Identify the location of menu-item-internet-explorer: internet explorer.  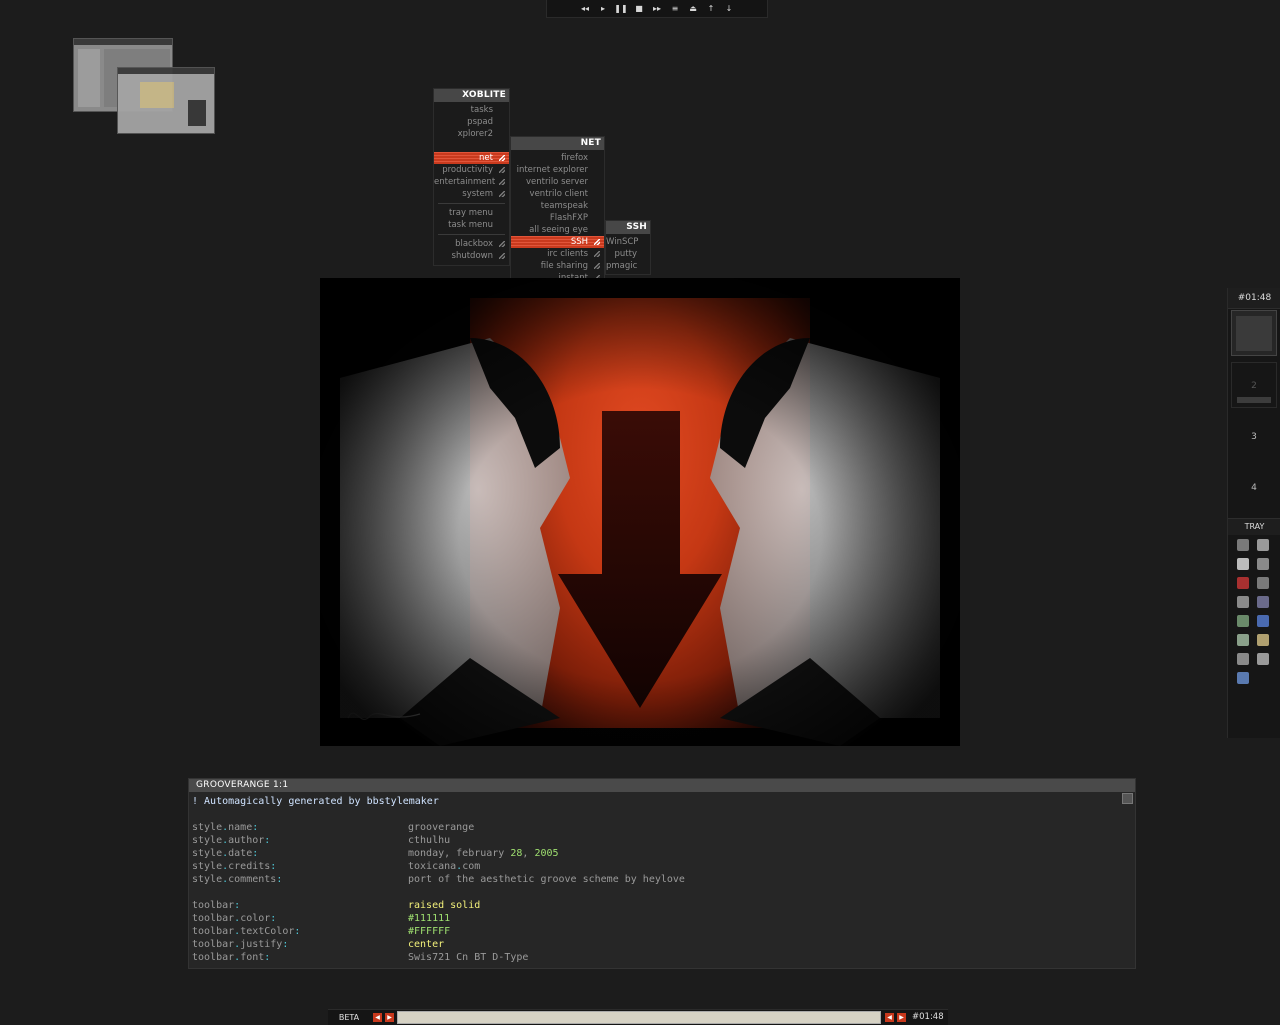
(557, 170).